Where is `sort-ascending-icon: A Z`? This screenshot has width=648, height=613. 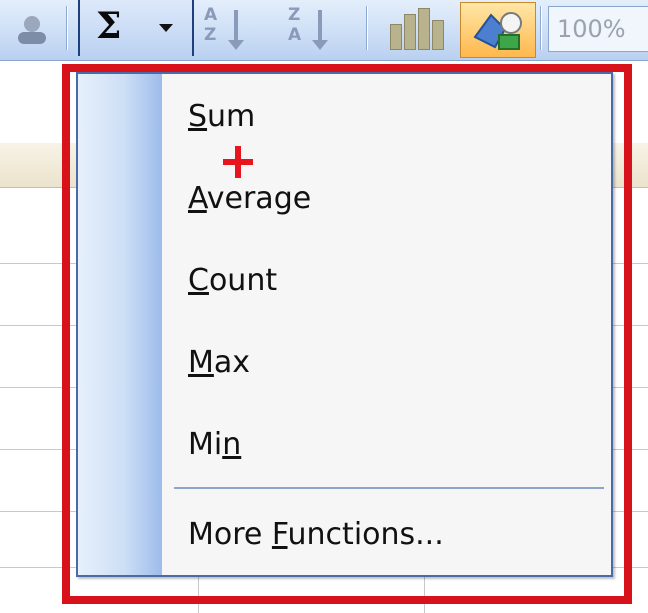 sort-ascending-icon: A Z is located at coordinates (211, 25).